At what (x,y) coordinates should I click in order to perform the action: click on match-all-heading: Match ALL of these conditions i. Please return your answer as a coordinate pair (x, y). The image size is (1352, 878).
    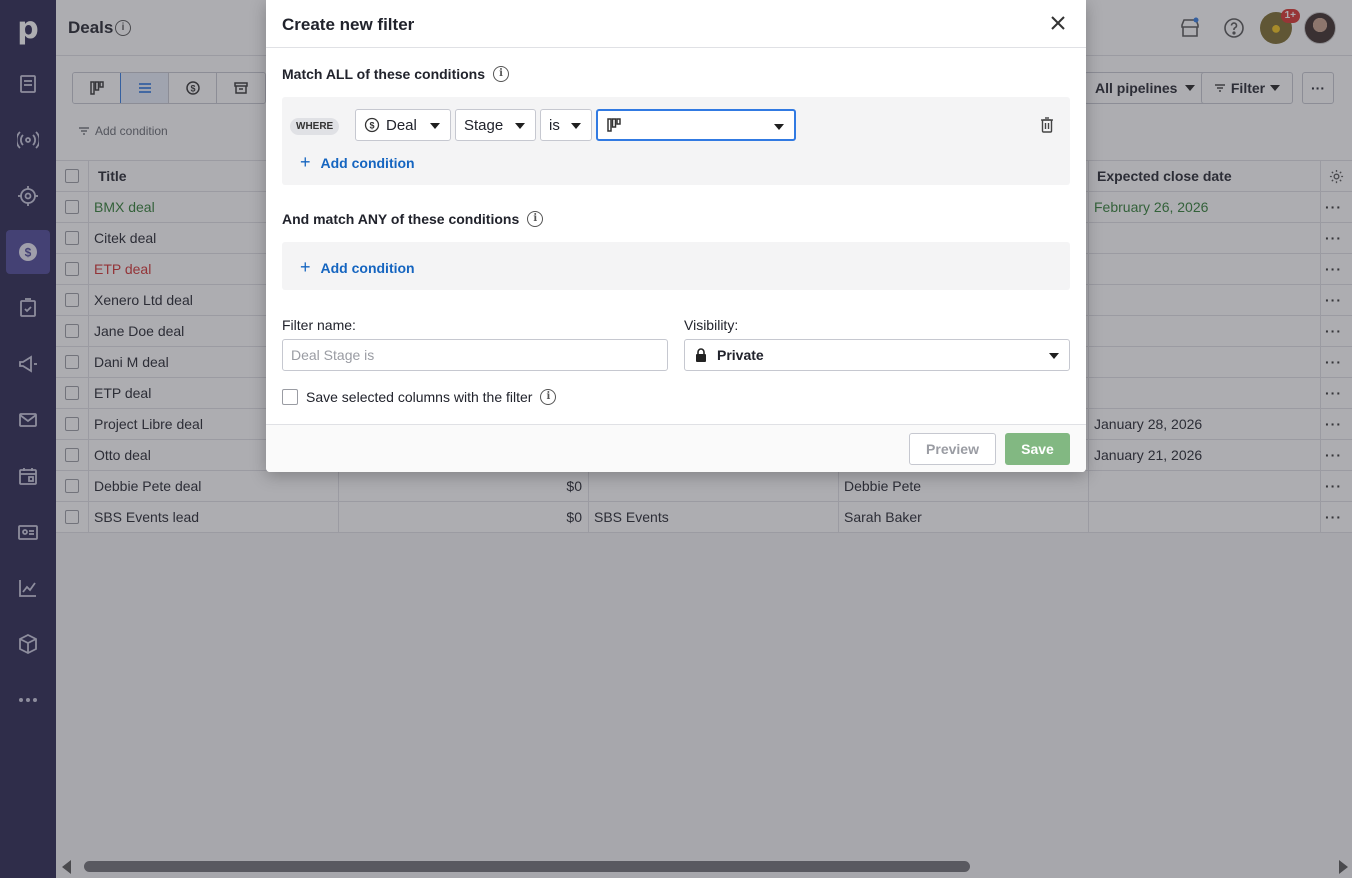
    Looking at the image, I should click on (396, 74).